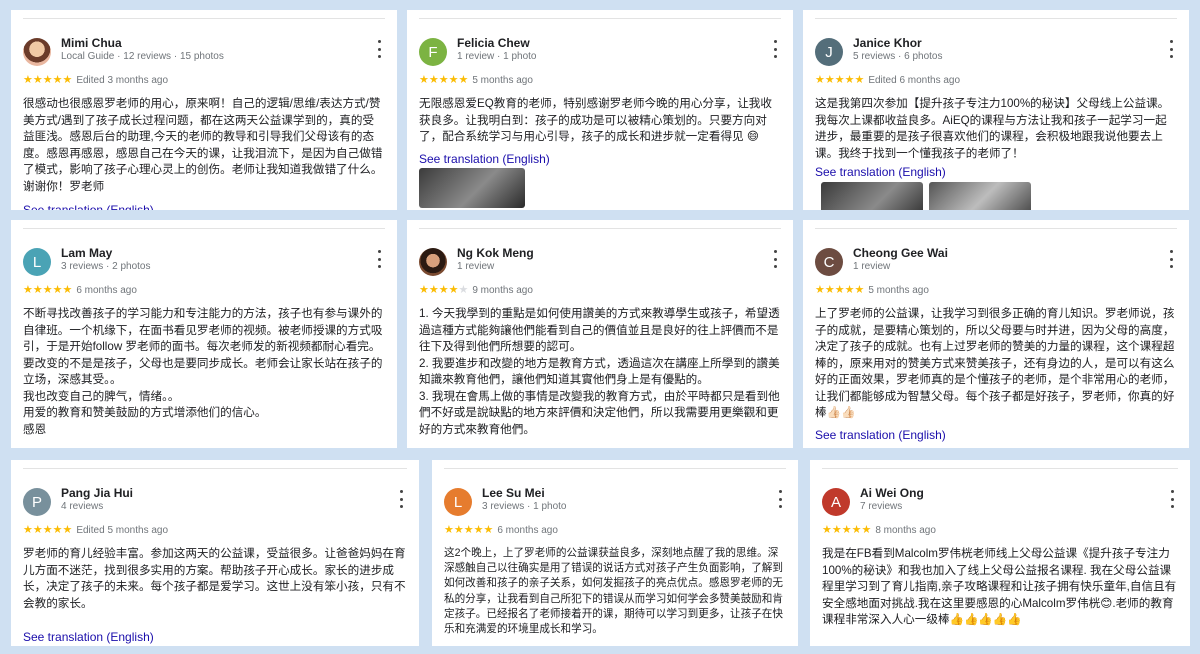 This screenshot has width=1200, height=654. I want to click on reviewer-name: Cheong Gee Wai, so click(900, 253).